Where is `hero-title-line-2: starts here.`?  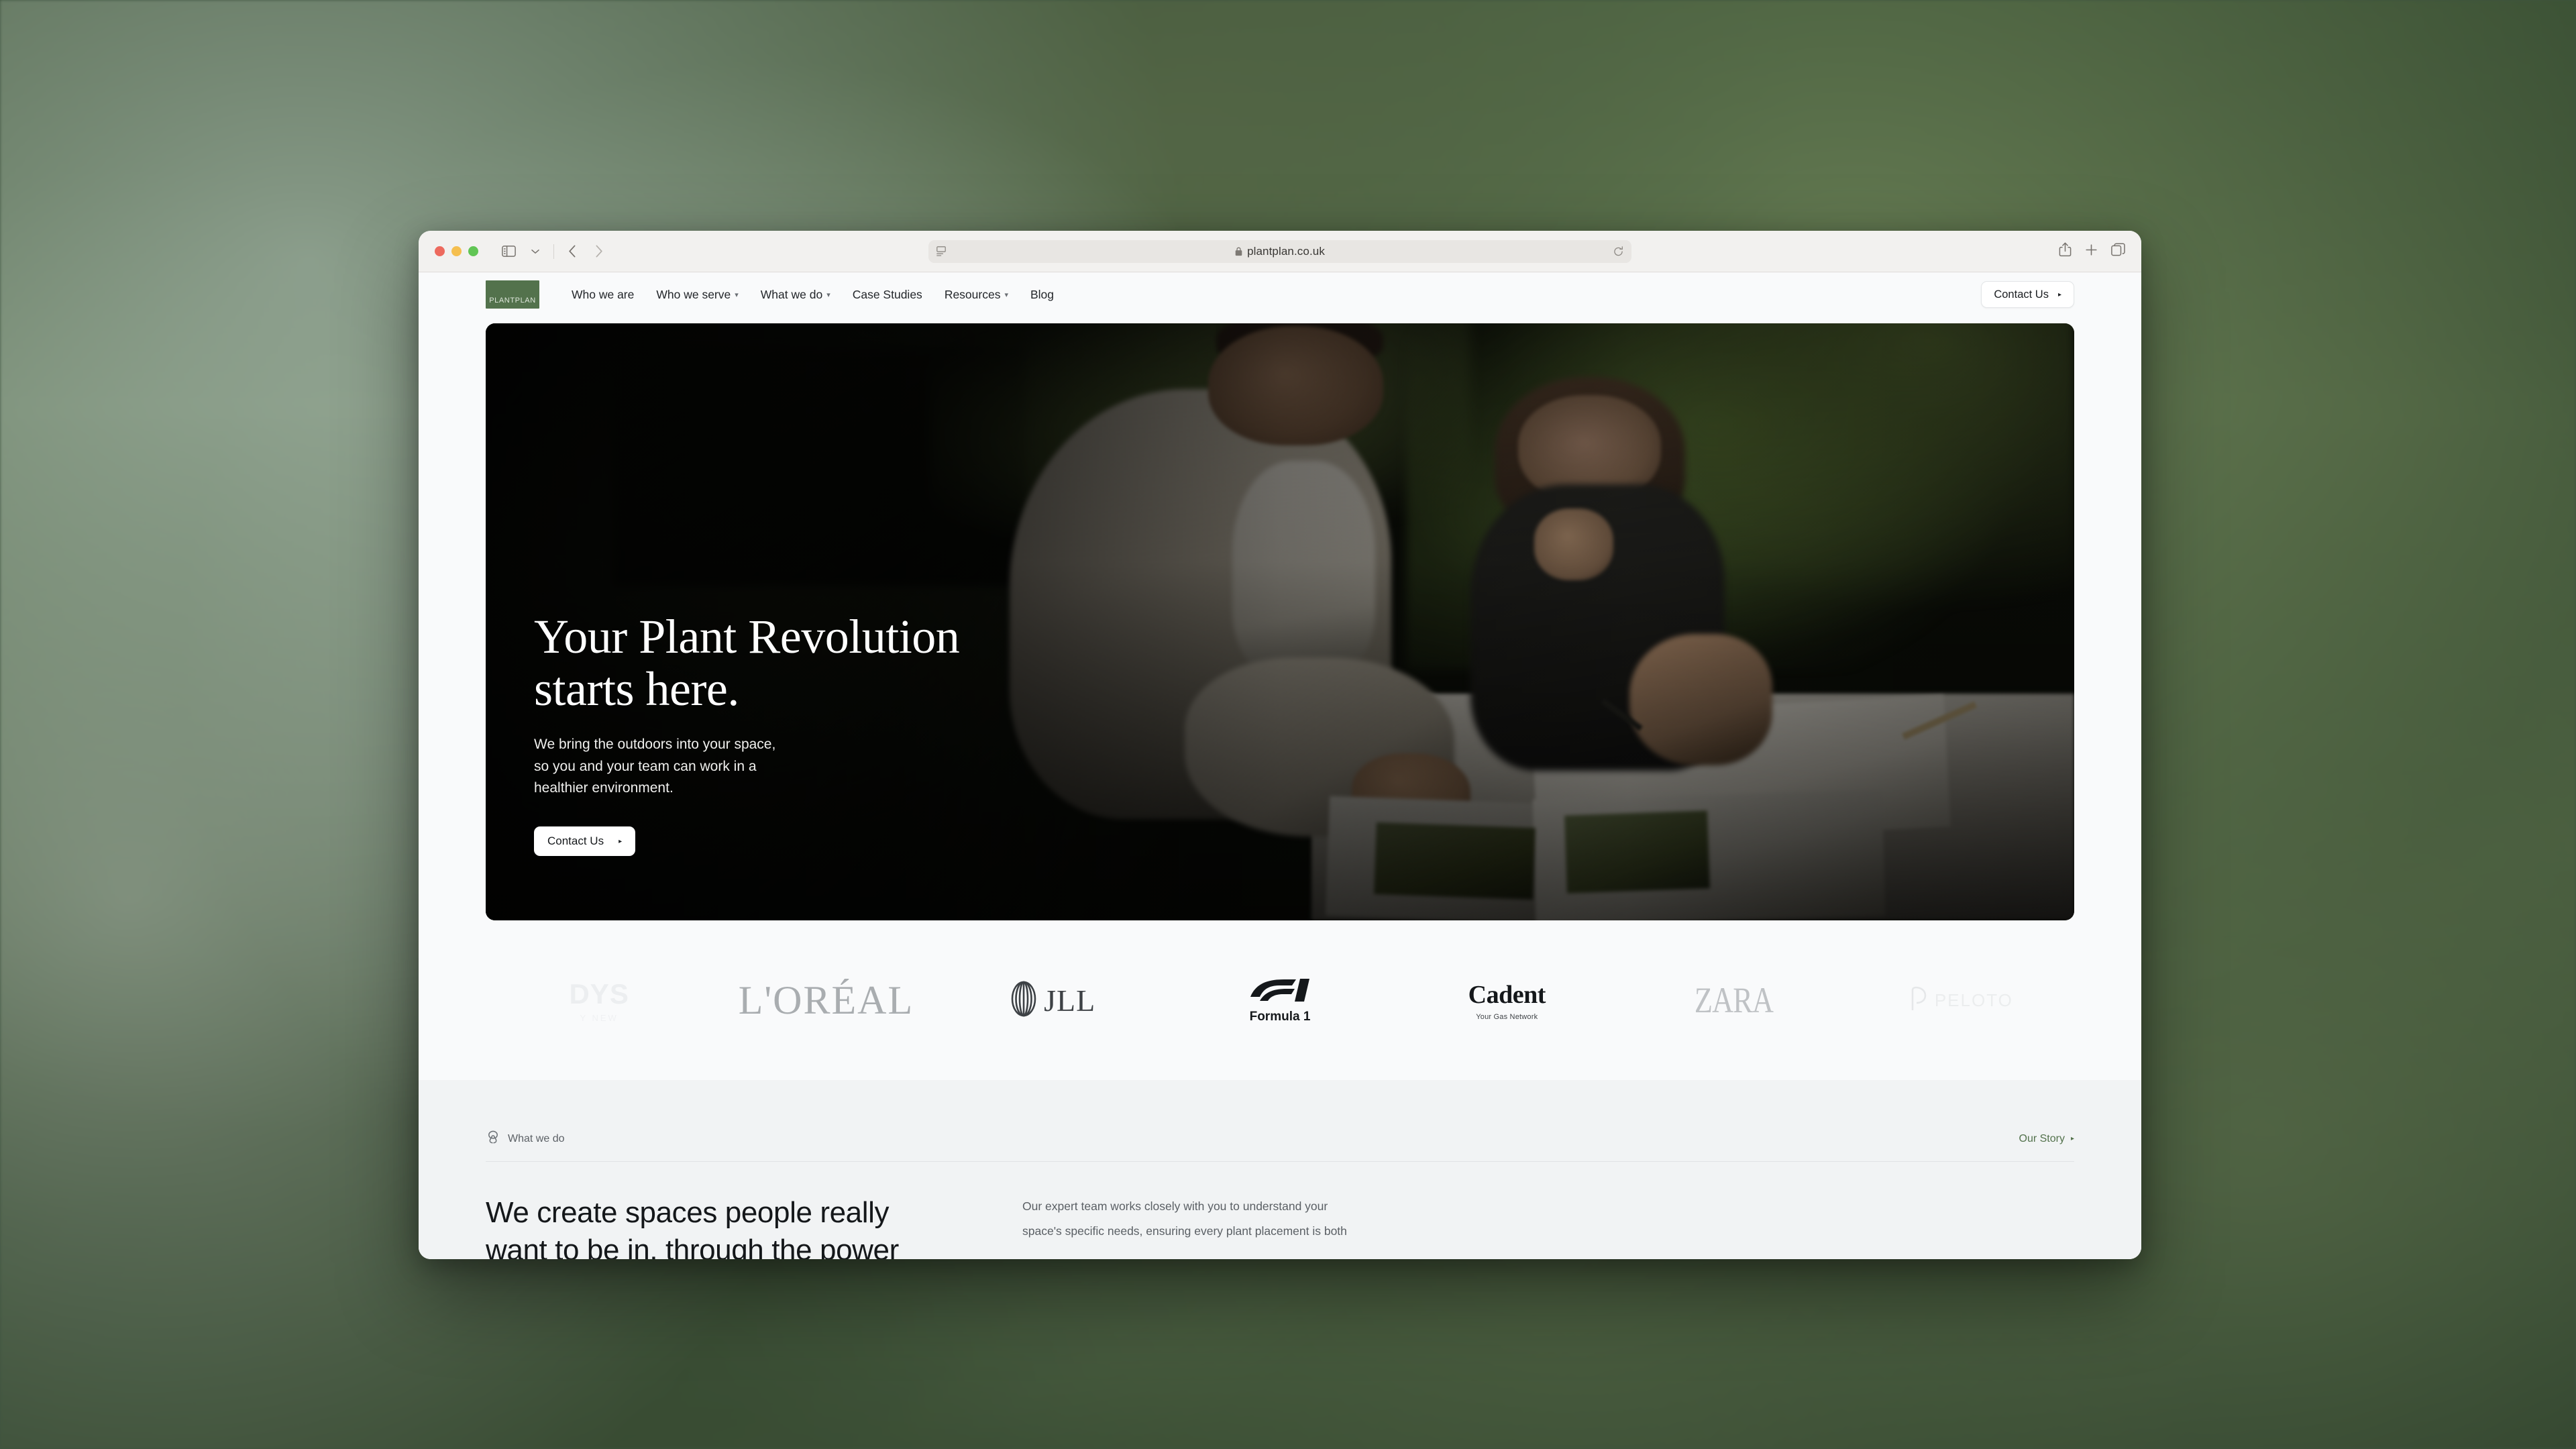 hero-title-line-2: starts here. is located at coordinates (636, 688).